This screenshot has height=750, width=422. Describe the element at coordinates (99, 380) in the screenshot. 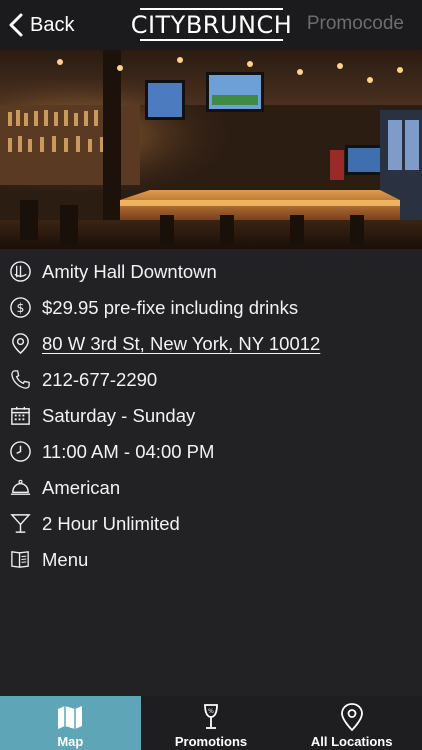

I see `phone-number: 212-677-2290` at that location.